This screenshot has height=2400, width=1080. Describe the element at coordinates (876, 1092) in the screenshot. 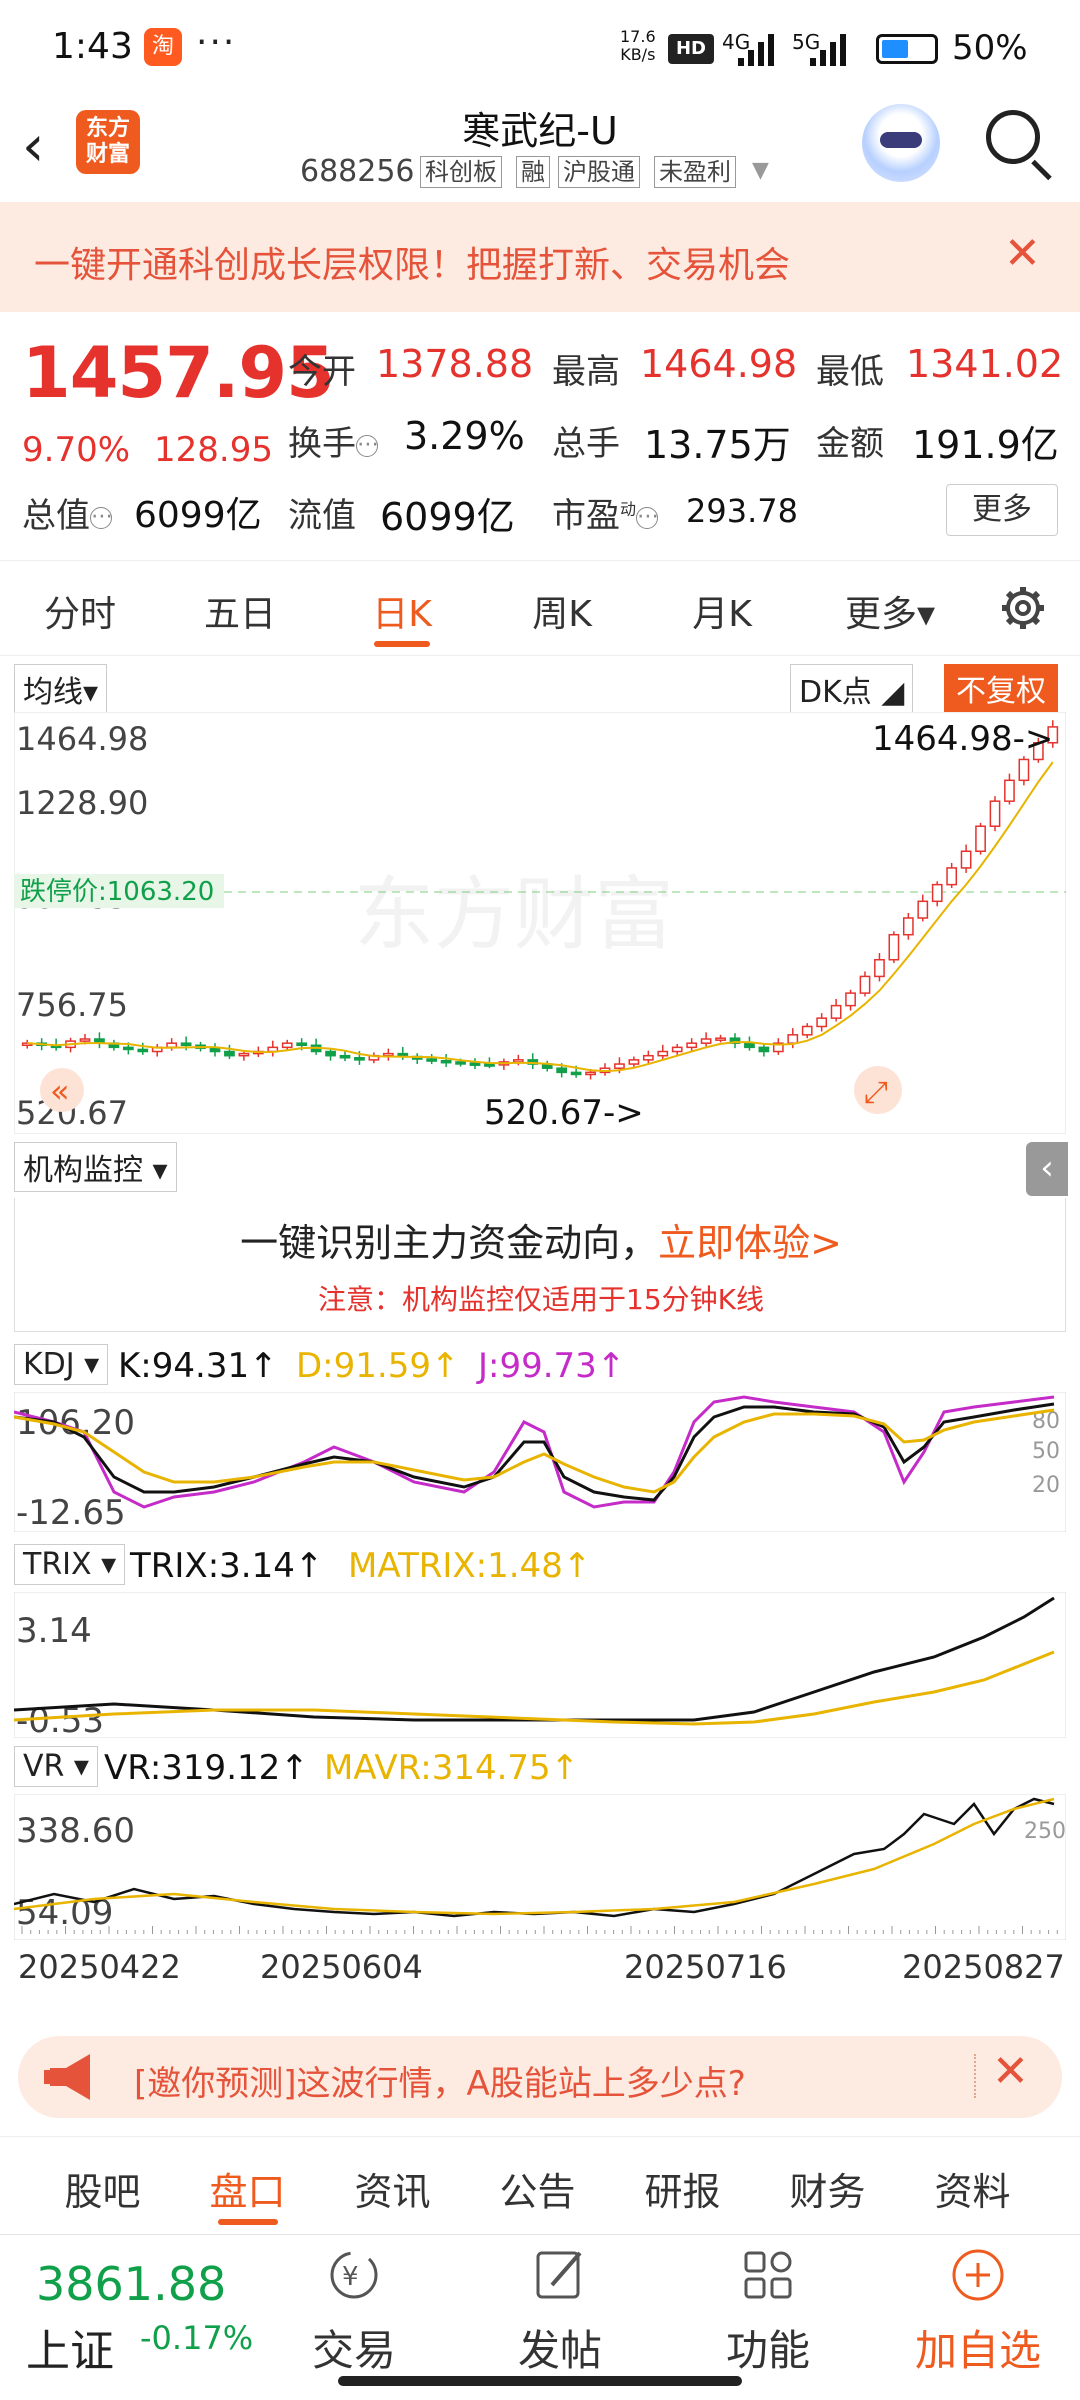

I see `fullscreen-glyph: ⤢` at that location.